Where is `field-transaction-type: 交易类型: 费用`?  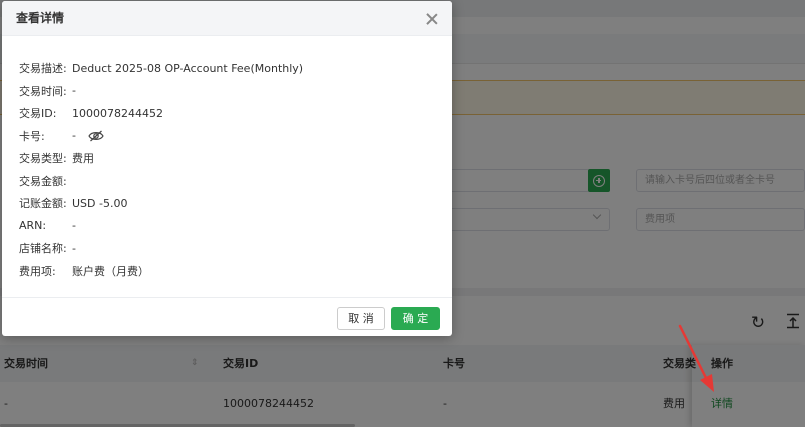
field-transaction-type: 交易类型: 费用 is located at coordinates (235, 158).